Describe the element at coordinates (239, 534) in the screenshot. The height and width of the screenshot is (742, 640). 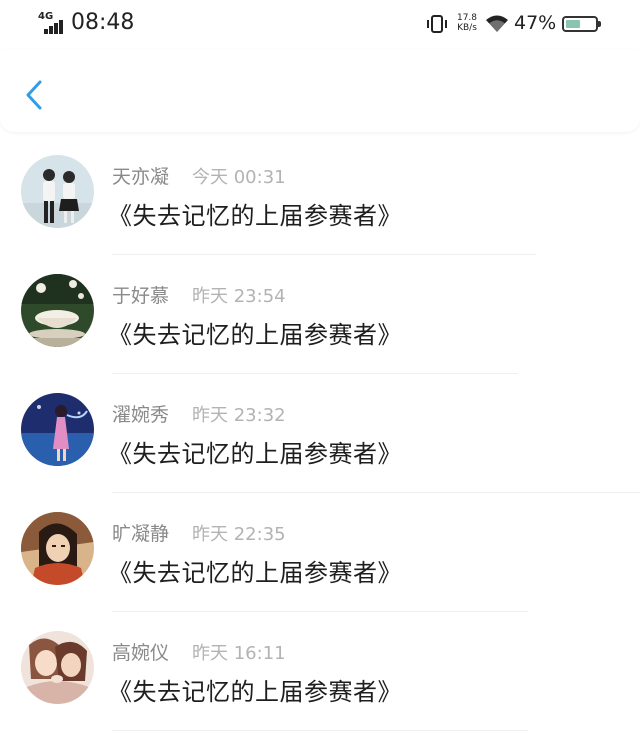
I see `comment-time: 昨天 22:35` at that location.